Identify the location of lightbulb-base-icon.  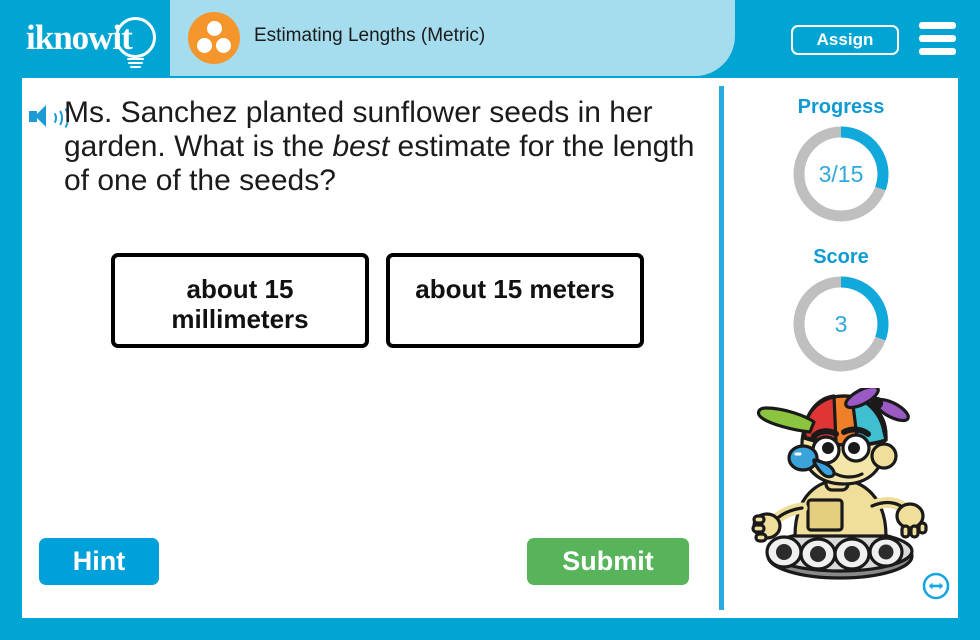
(135, 63).